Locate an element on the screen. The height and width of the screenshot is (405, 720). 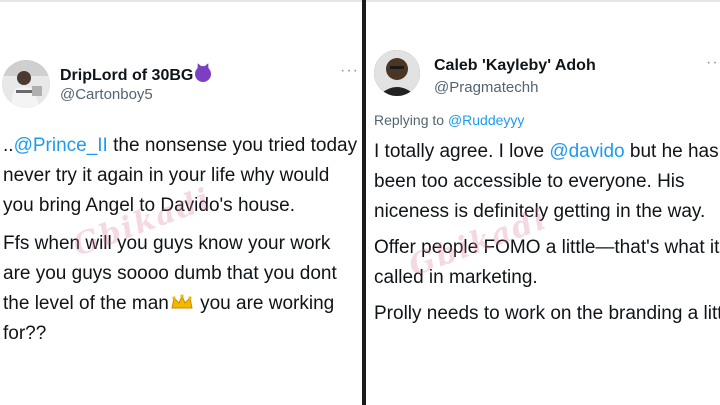
mention-link: @davido is located at coordinates (586, 151).